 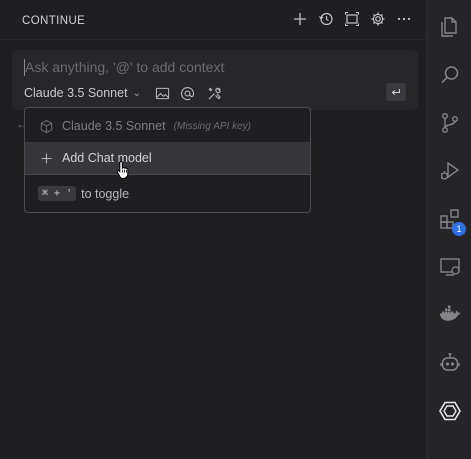 I want to click on extensions-badge: 1, so click(x=459, y=229).